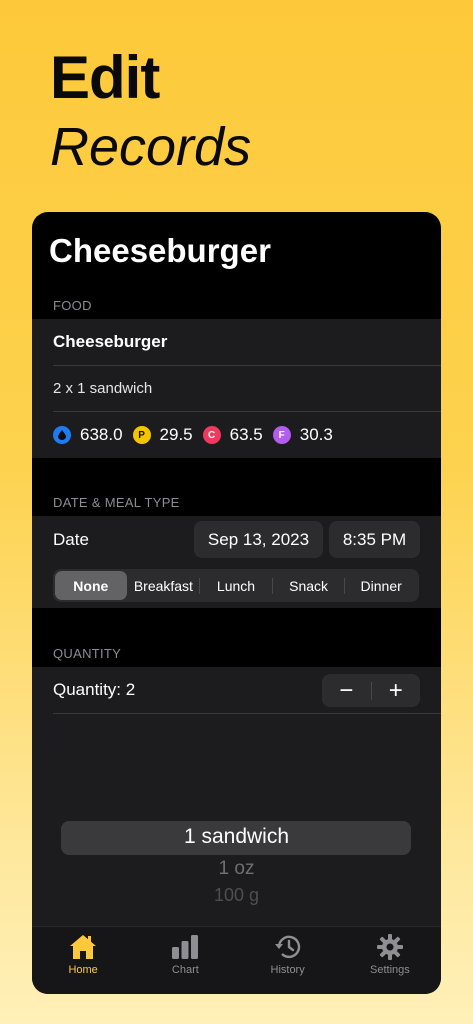 The width and height of the screenshot is (473, 1024). I want to click on protein-value: 29.5, so click(176, 434).